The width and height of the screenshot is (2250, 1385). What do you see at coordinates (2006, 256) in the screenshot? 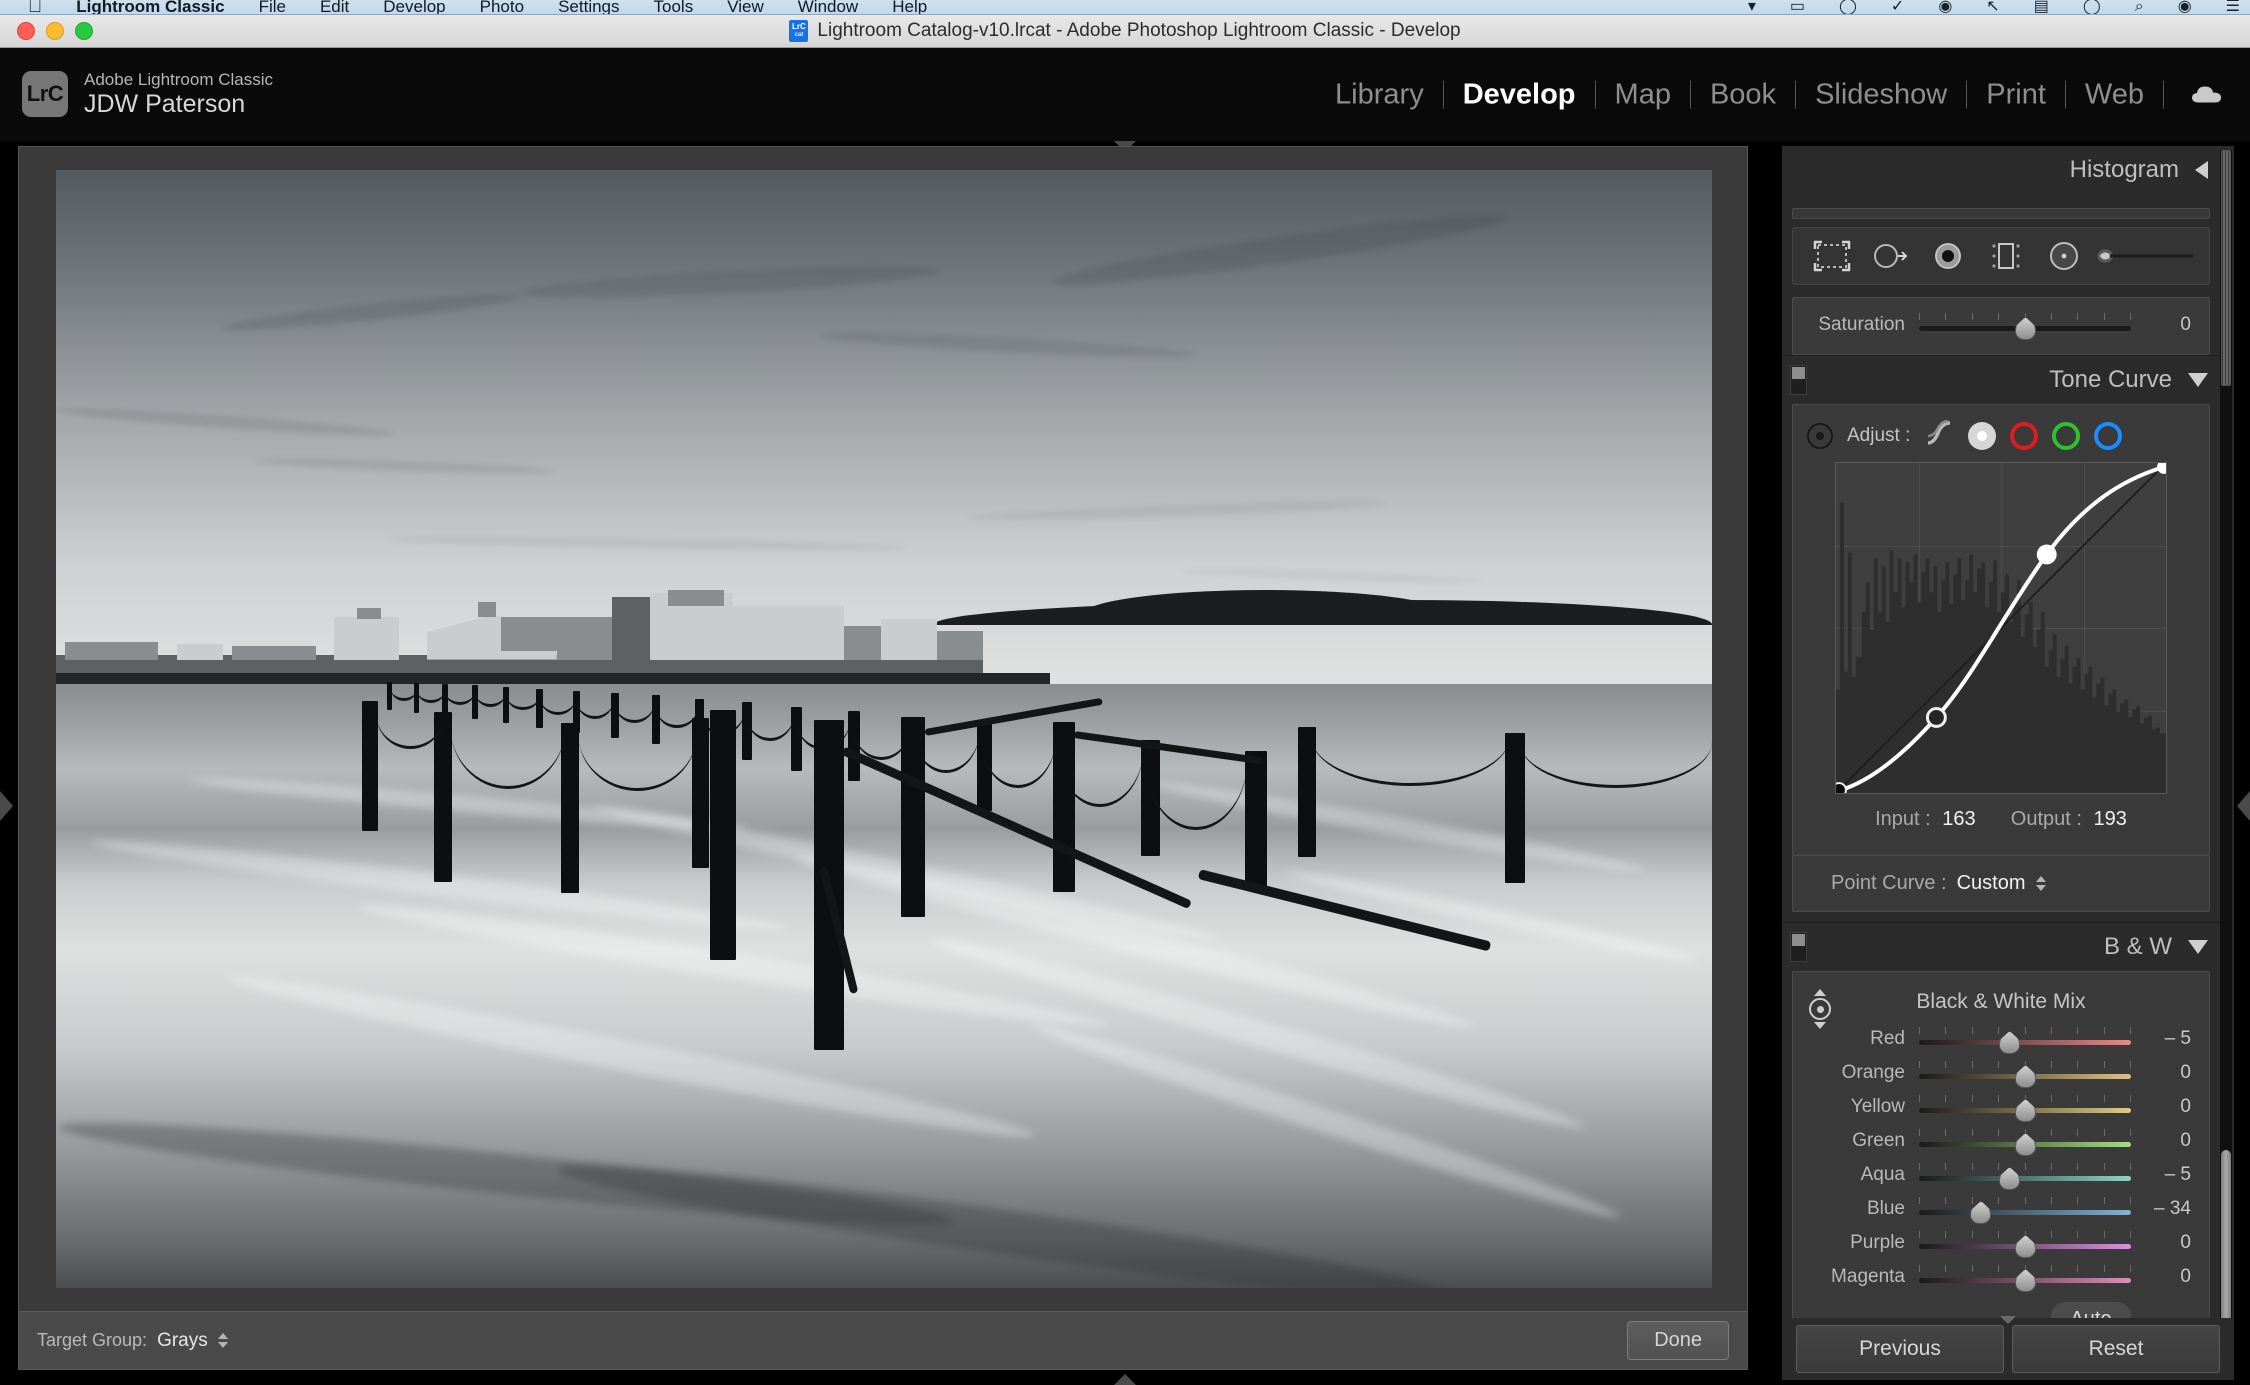
I see `rectangle-mask-icon` at bounding box center [2006, 256].